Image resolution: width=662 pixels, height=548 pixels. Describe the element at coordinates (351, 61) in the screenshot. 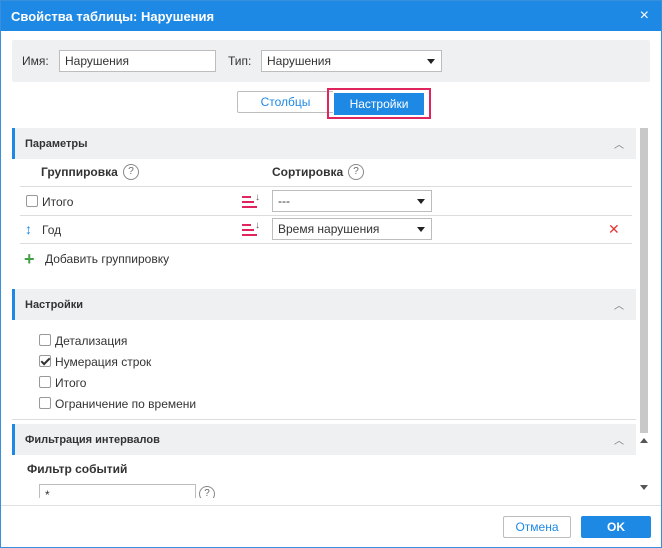

I see `type-select: Нарушения` at that location.